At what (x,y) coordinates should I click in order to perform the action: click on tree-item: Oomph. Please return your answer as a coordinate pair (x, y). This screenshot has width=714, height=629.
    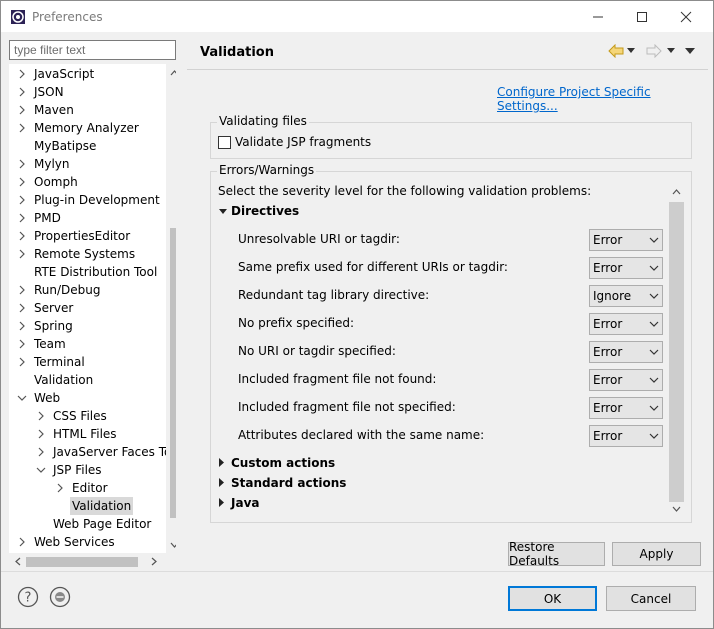
    Looking at the image, I should click on (87, 182).